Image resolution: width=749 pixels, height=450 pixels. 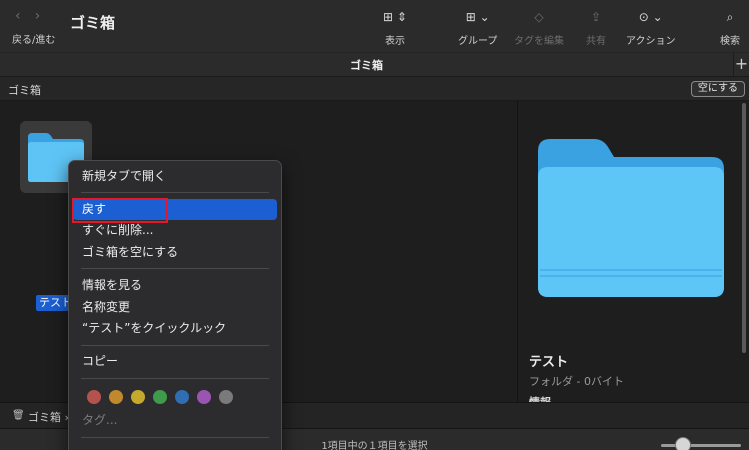 What do you see at coordinates (116, 397) in the screenshot?
I see `tag-orange` at bounding box center [116, 397].